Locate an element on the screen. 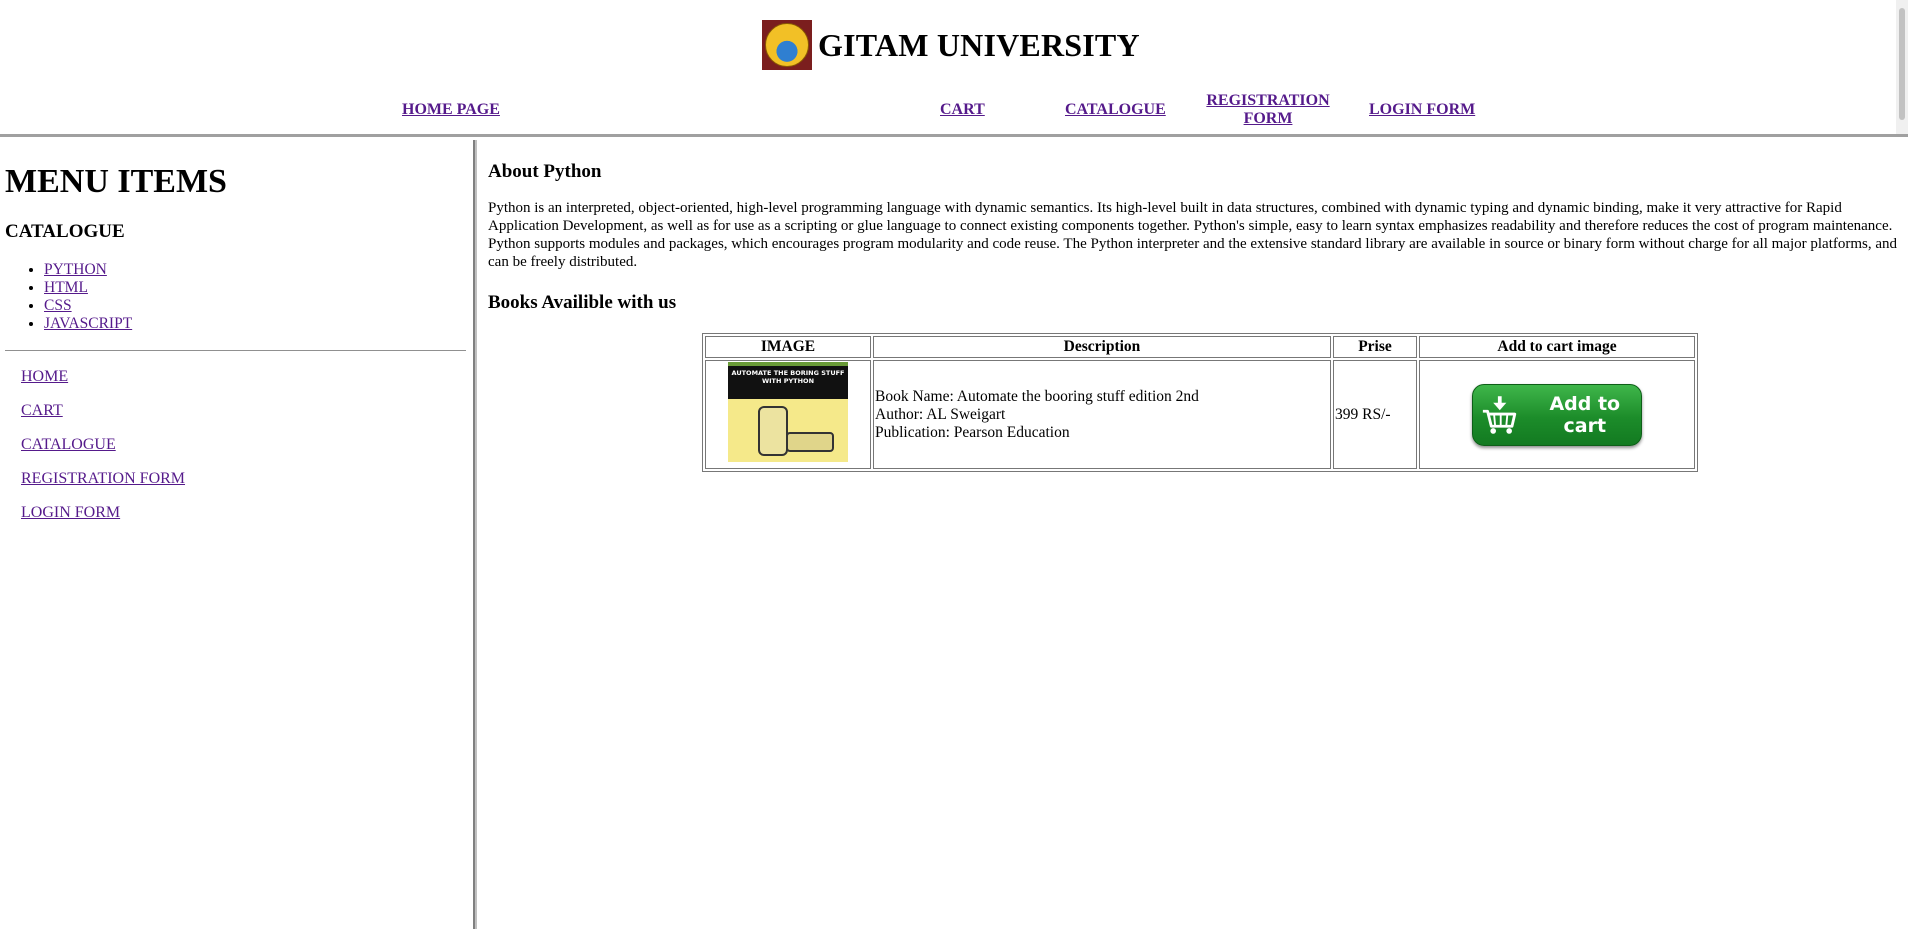 The height and width of the screenshot is (929, 1908). catalogue-link-css: CSS is located at coordinates (58, 305).